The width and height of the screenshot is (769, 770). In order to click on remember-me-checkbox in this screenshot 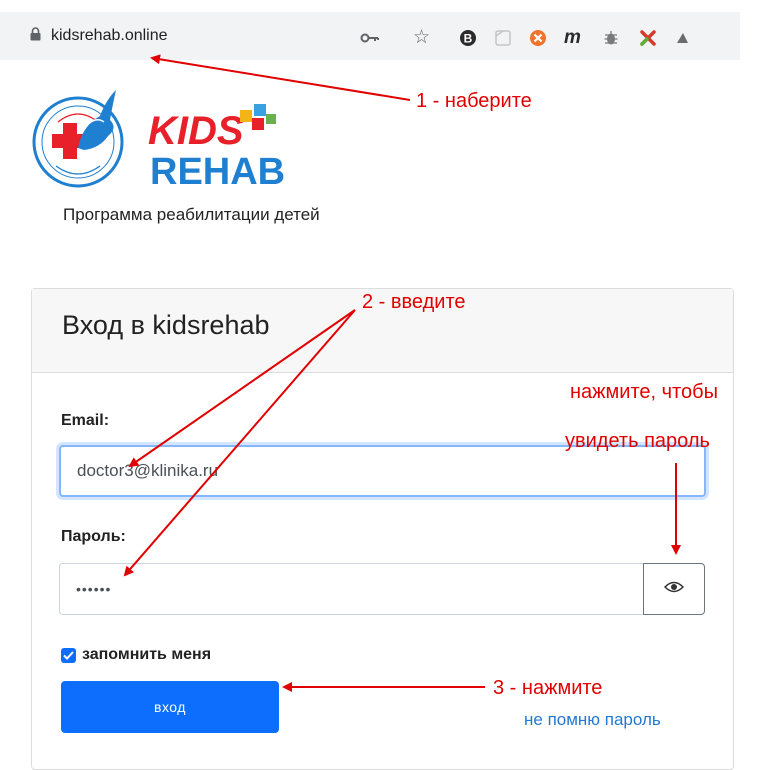, I will do `click(68, 655)`.